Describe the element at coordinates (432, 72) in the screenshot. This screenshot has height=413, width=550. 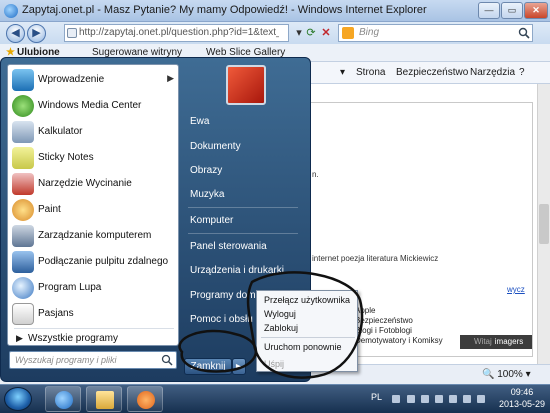
I see `cmd-safety: Bezpieczeństwo` at that location.